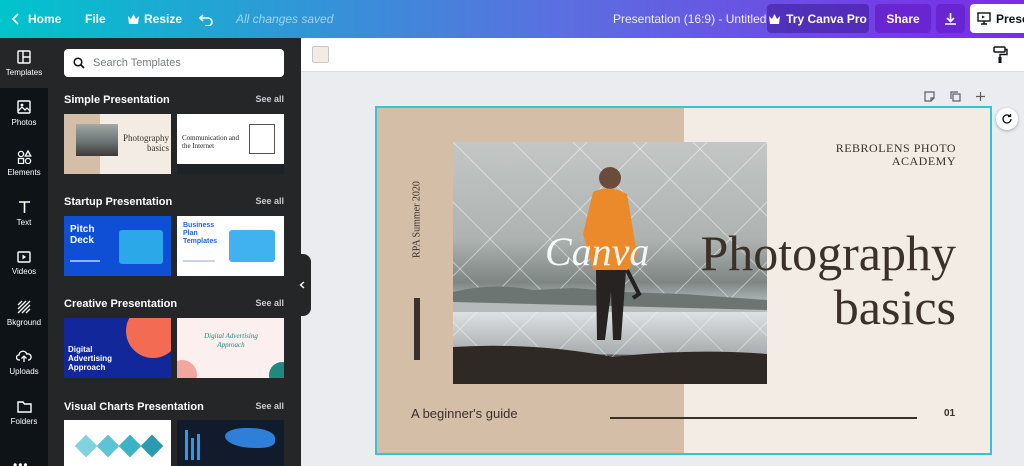 The width and height of the screenshot is (1024, 466). I want to click on section-header: Simple Presentation See all, so click(174, 100).